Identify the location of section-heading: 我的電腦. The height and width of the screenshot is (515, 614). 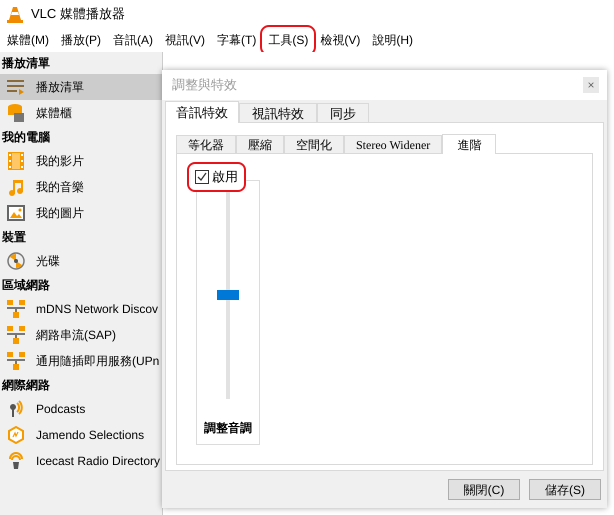
(25, 137).